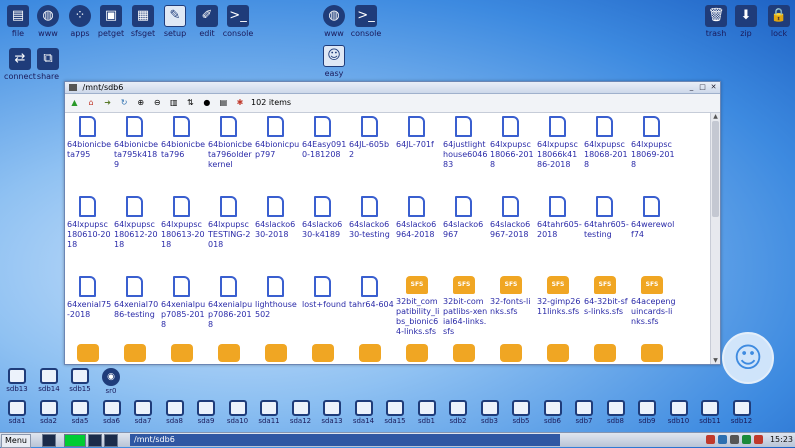 Image resolution: width=795 pixels, height=448 pixels. Describe the element at coordinates (715, 360) in the screenshot. I see `scroll-down-icon: ▼` at that location.